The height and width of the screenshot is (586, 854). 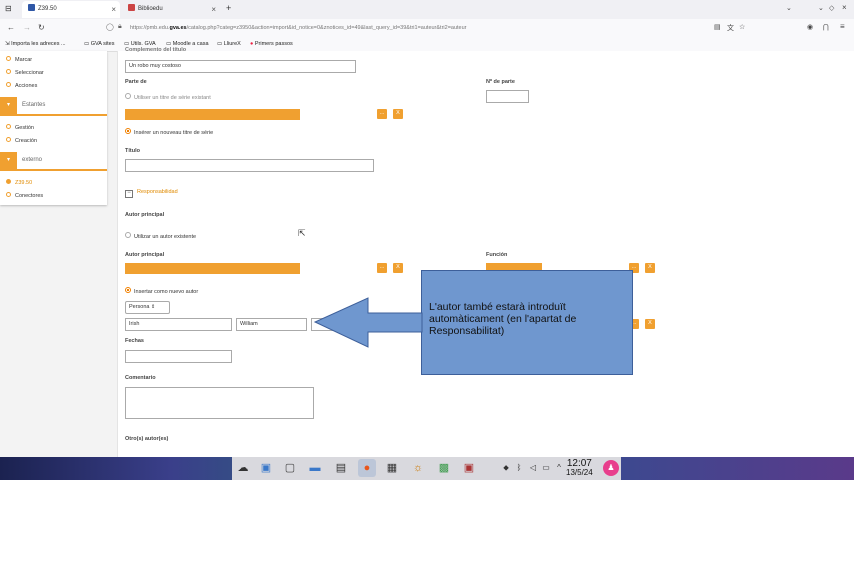 I want to click on funcion-label: Función, so click(x=497, y=255).